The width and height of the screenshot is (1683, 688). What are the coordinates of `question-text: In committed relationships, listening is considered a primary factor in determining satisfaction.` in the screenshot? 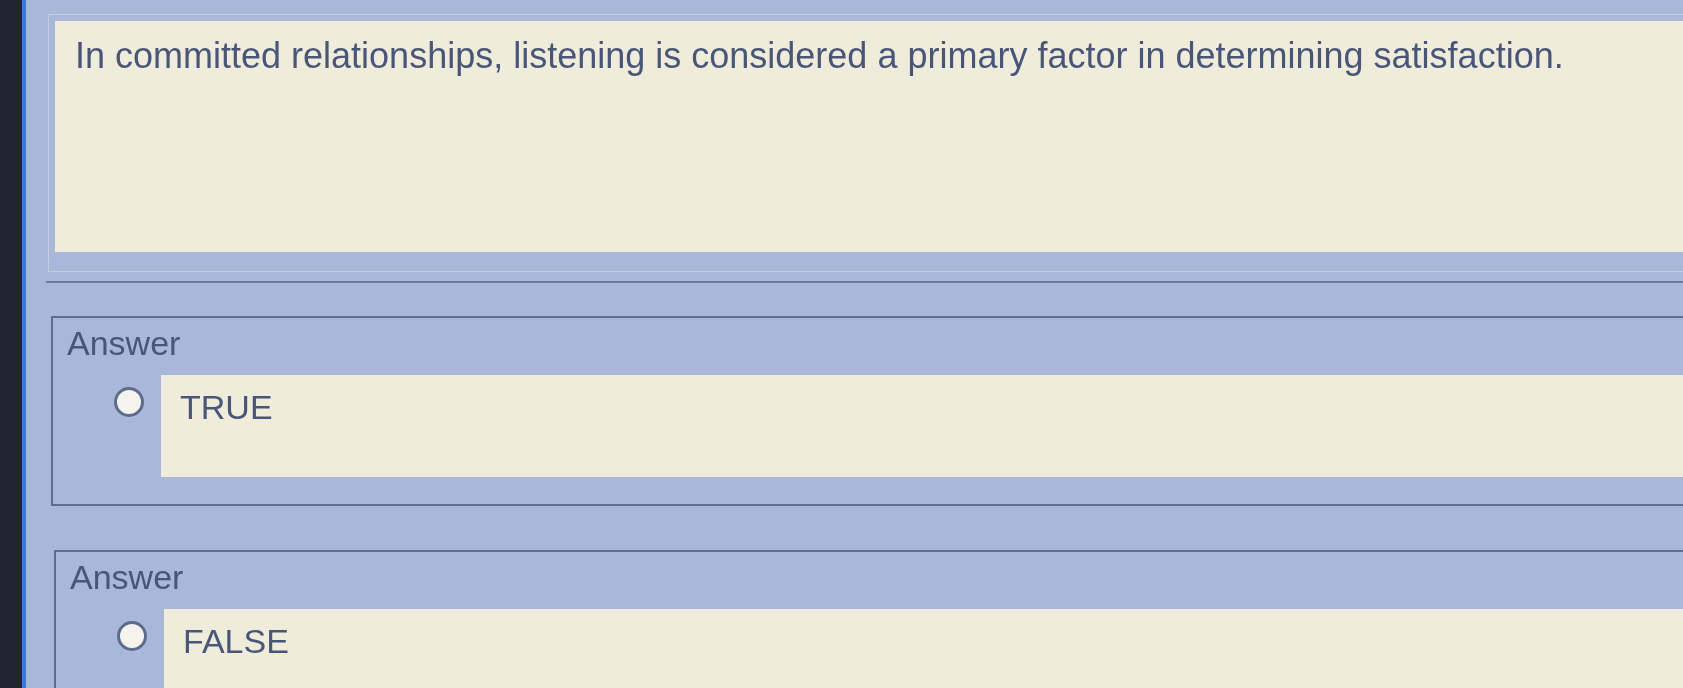 It's located at (820, 56).